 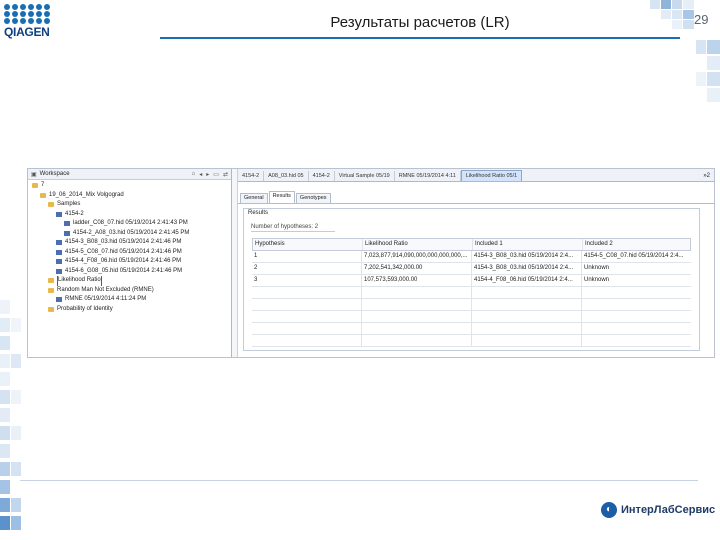 I want to click on column-header: Included 2, so click(x=636, y=244).